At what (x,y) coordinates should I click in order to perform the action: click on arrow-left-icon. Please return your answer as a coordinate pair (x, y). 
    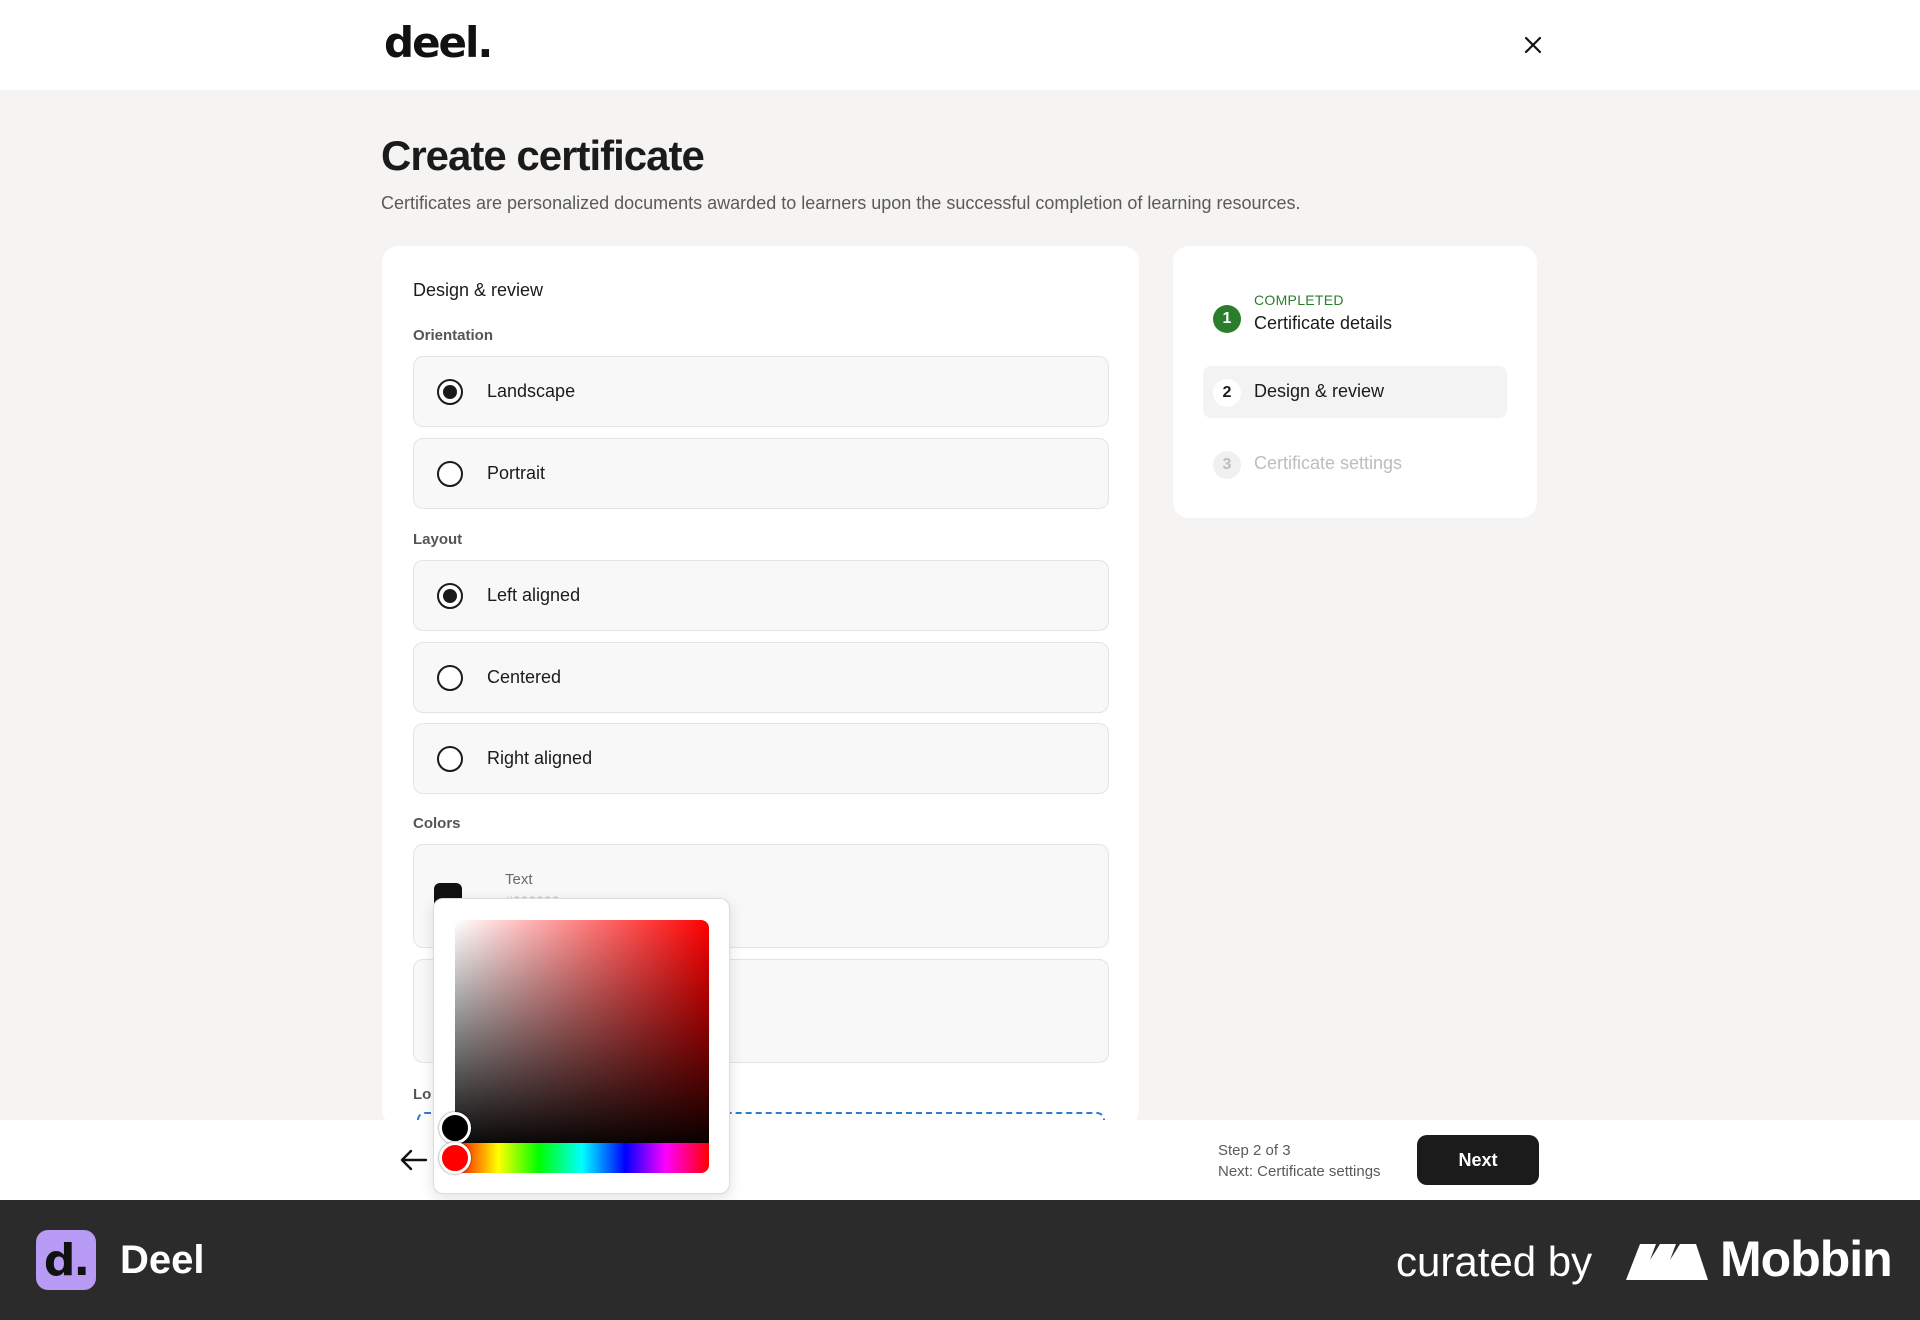
    Looking at the image, I should click on (414, 1160).